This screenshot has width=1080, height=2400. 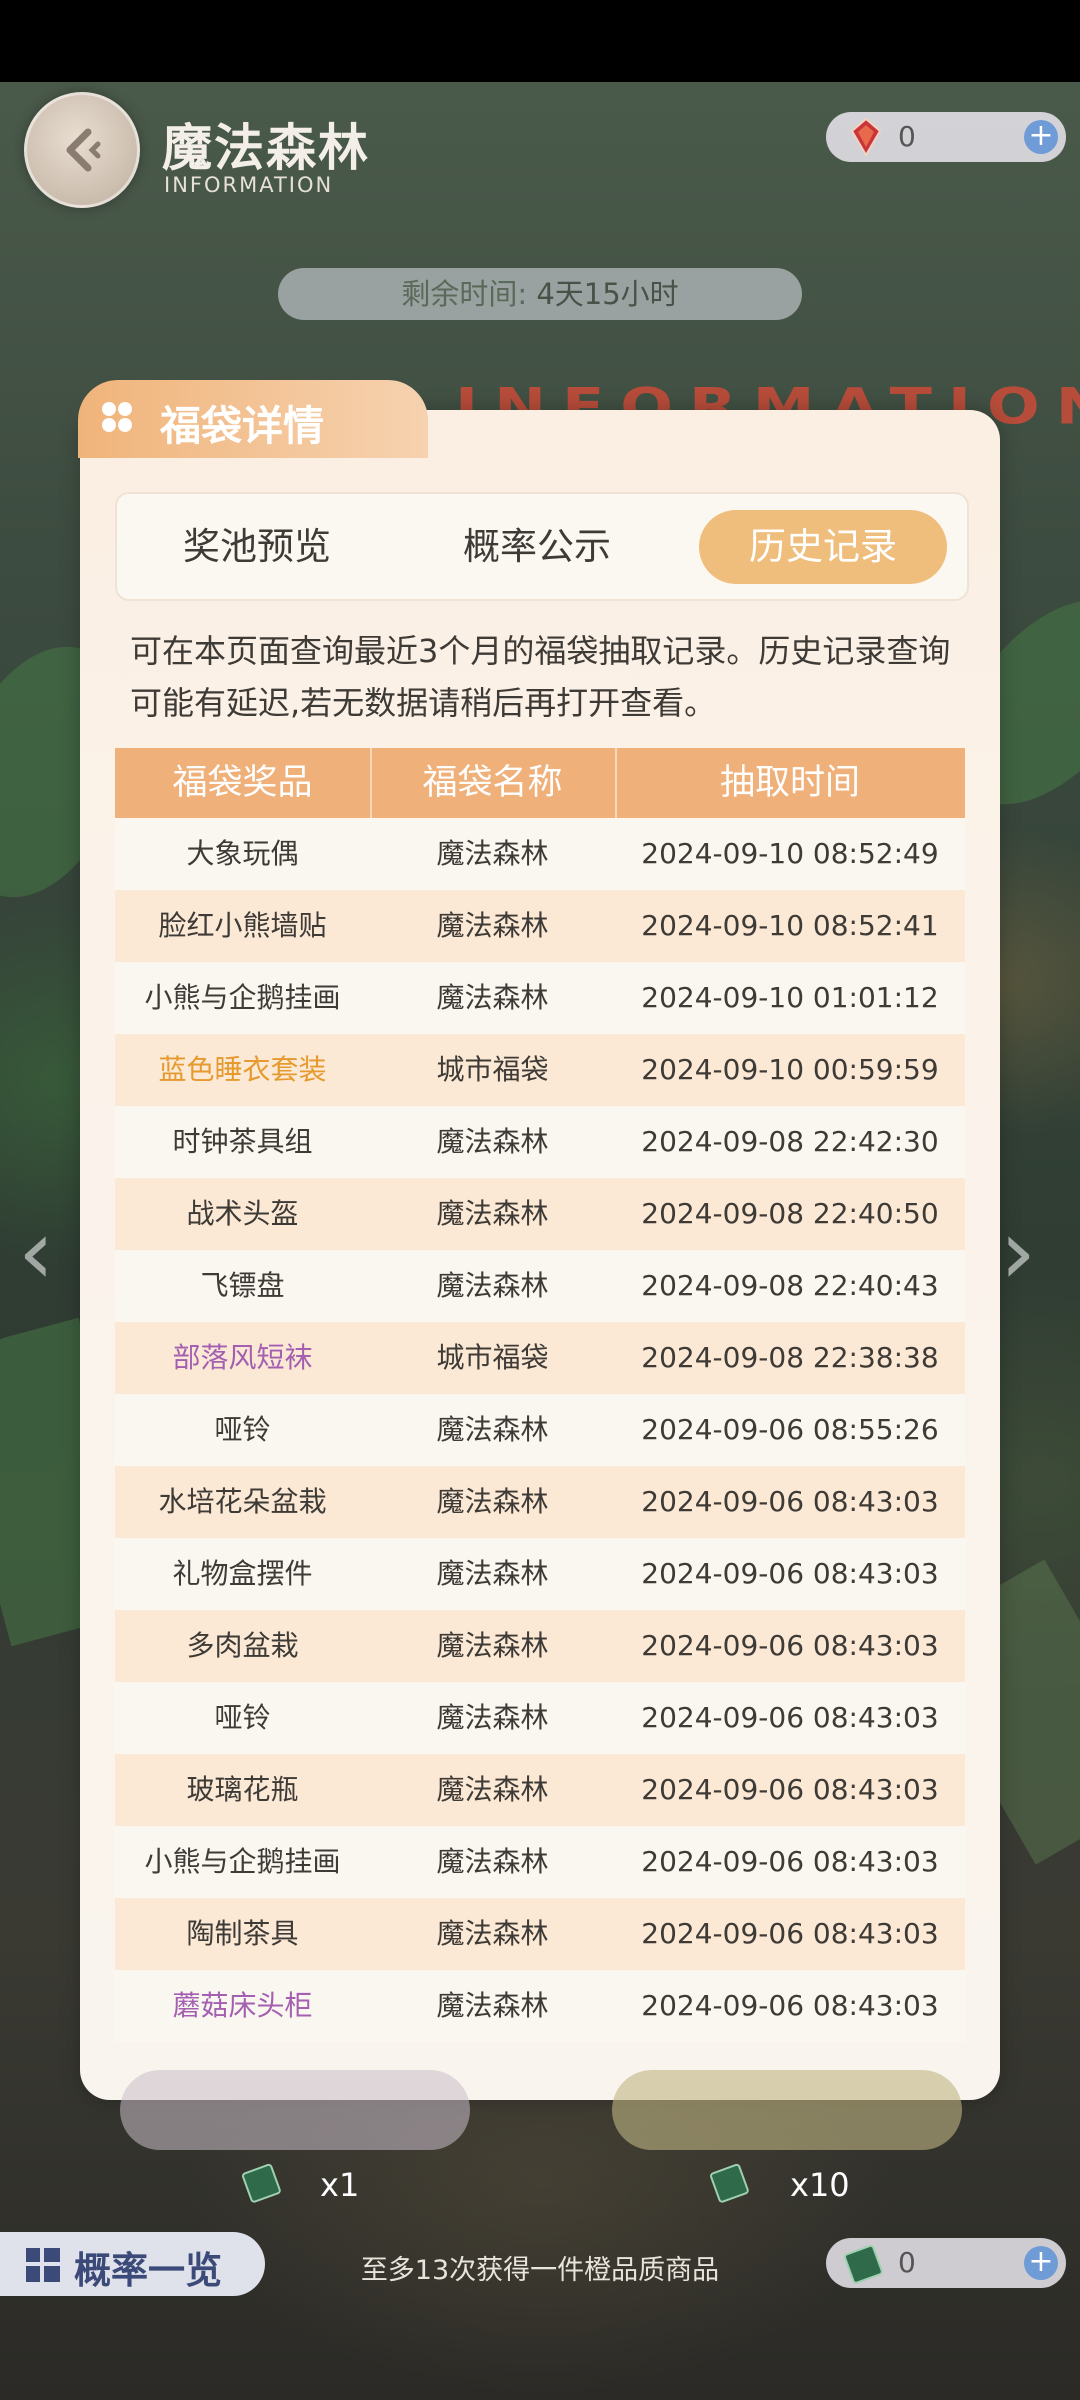 What do you see at coordinates (242, 1285) in the screenshot?
I see `prize-cell: 飞镖盘` at bounding box center [242, 1285].